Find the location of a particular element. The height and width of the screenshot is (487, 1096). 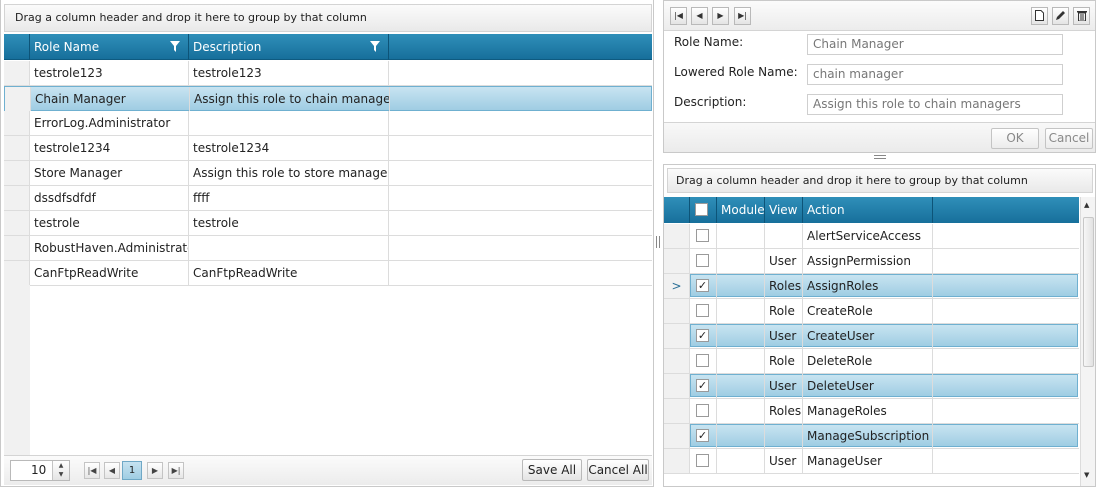

column-header-view: View is located at coordinates (784, 210).